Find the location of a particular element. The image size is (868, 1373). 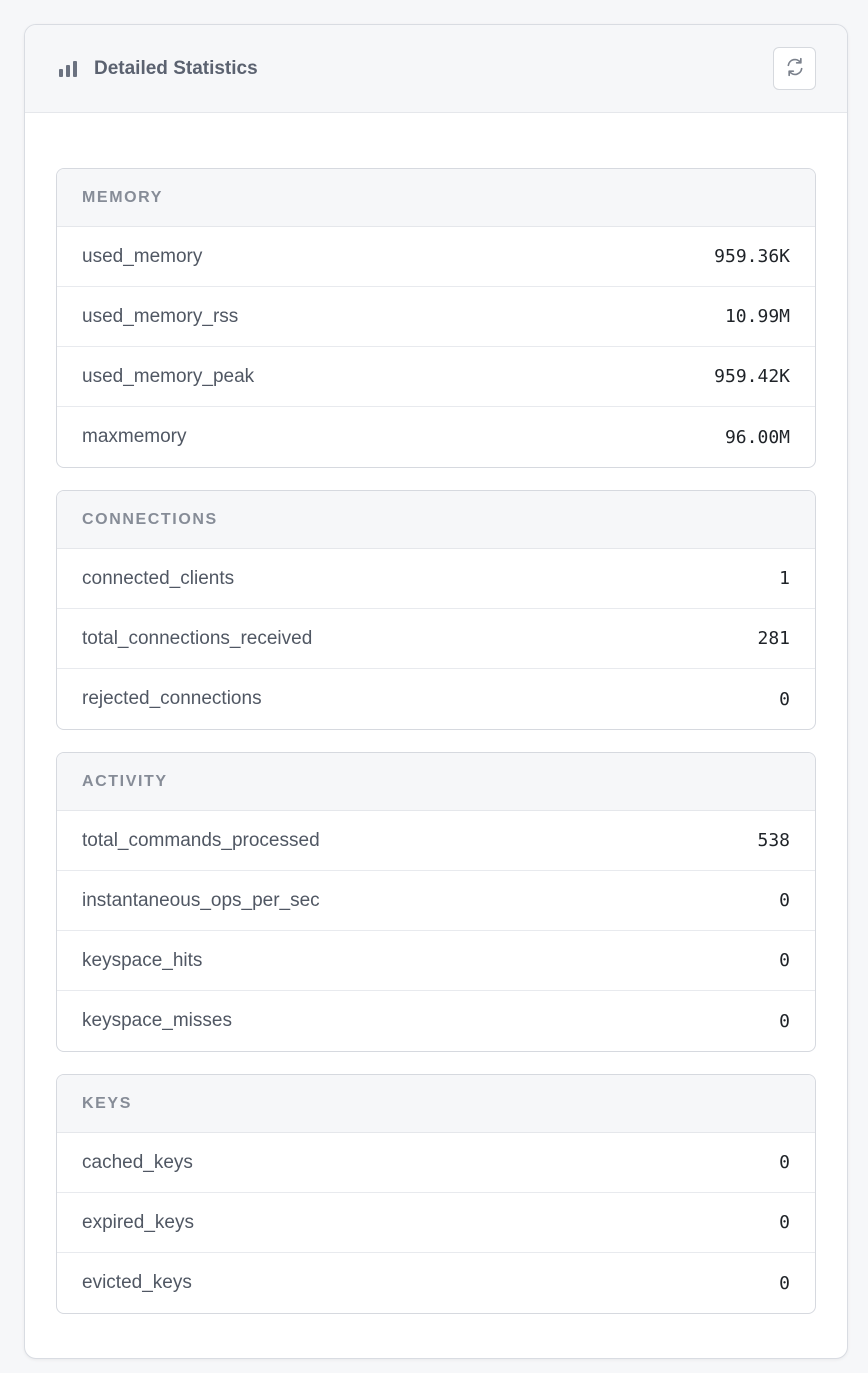

stat-label: connected_clients is located at coordinates (158, 578).